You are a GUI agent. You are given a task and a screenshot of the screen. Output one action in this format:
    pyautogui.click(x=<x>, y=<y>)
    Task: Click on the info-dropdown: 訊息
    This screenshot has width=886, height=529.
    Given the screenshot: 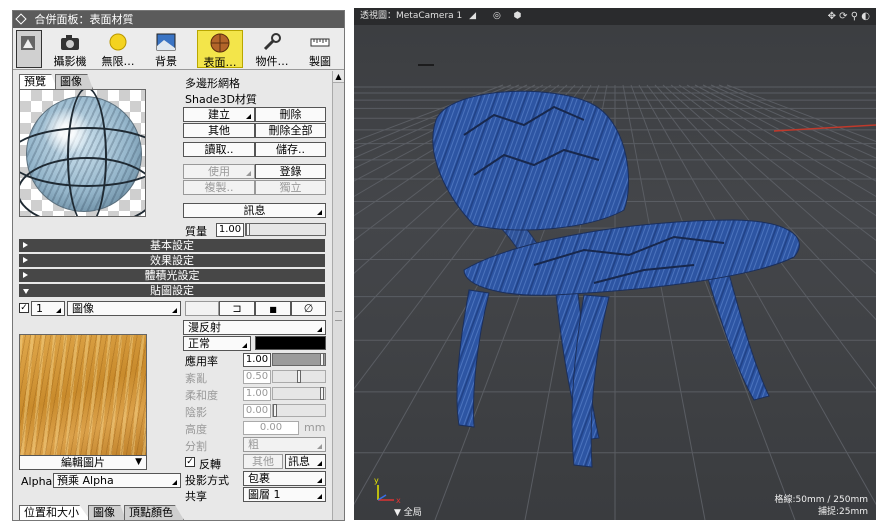 What is the action you would take?
    pyautogui.click(x=254, y=210)
    